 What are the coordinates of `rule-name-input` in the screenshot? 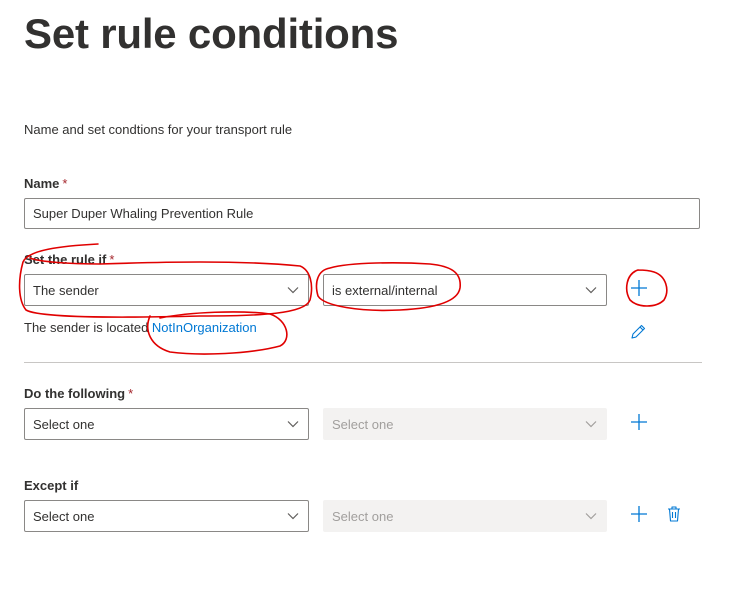 It's located at (362, 213).